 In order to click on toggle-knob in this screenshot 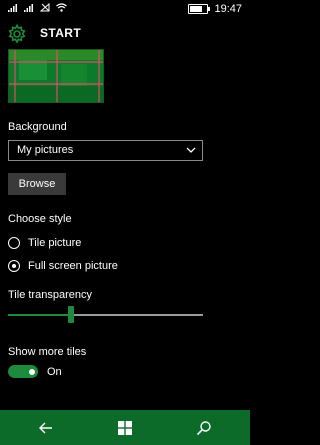, I will do `click(32, 371)`.